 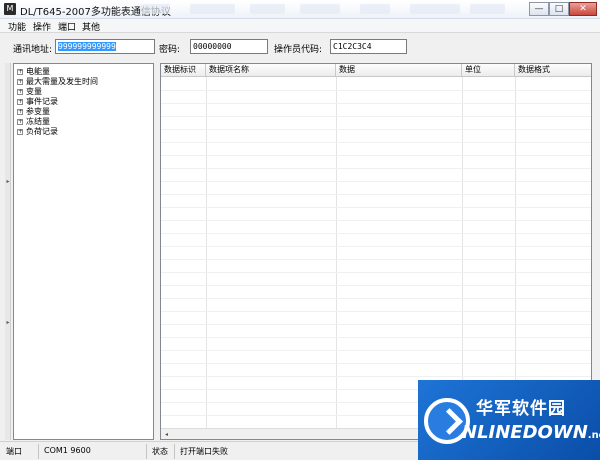 What do you see at coordinates (10, 9) in the screenshot?
I see `app-icon: M` at bounding box center [10, 9].